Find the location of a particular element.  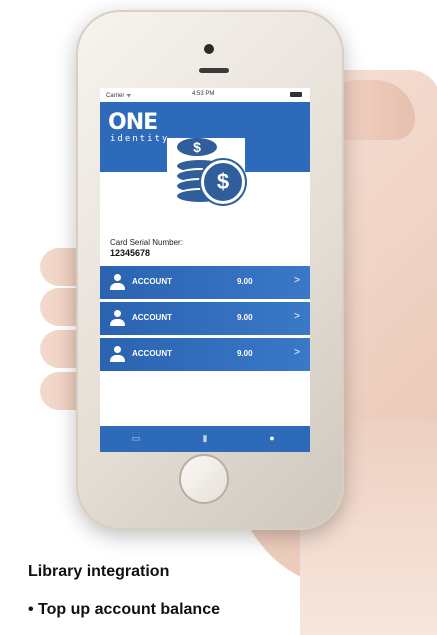

wallet-icon: ▮ is located at coordinates (205, 439).